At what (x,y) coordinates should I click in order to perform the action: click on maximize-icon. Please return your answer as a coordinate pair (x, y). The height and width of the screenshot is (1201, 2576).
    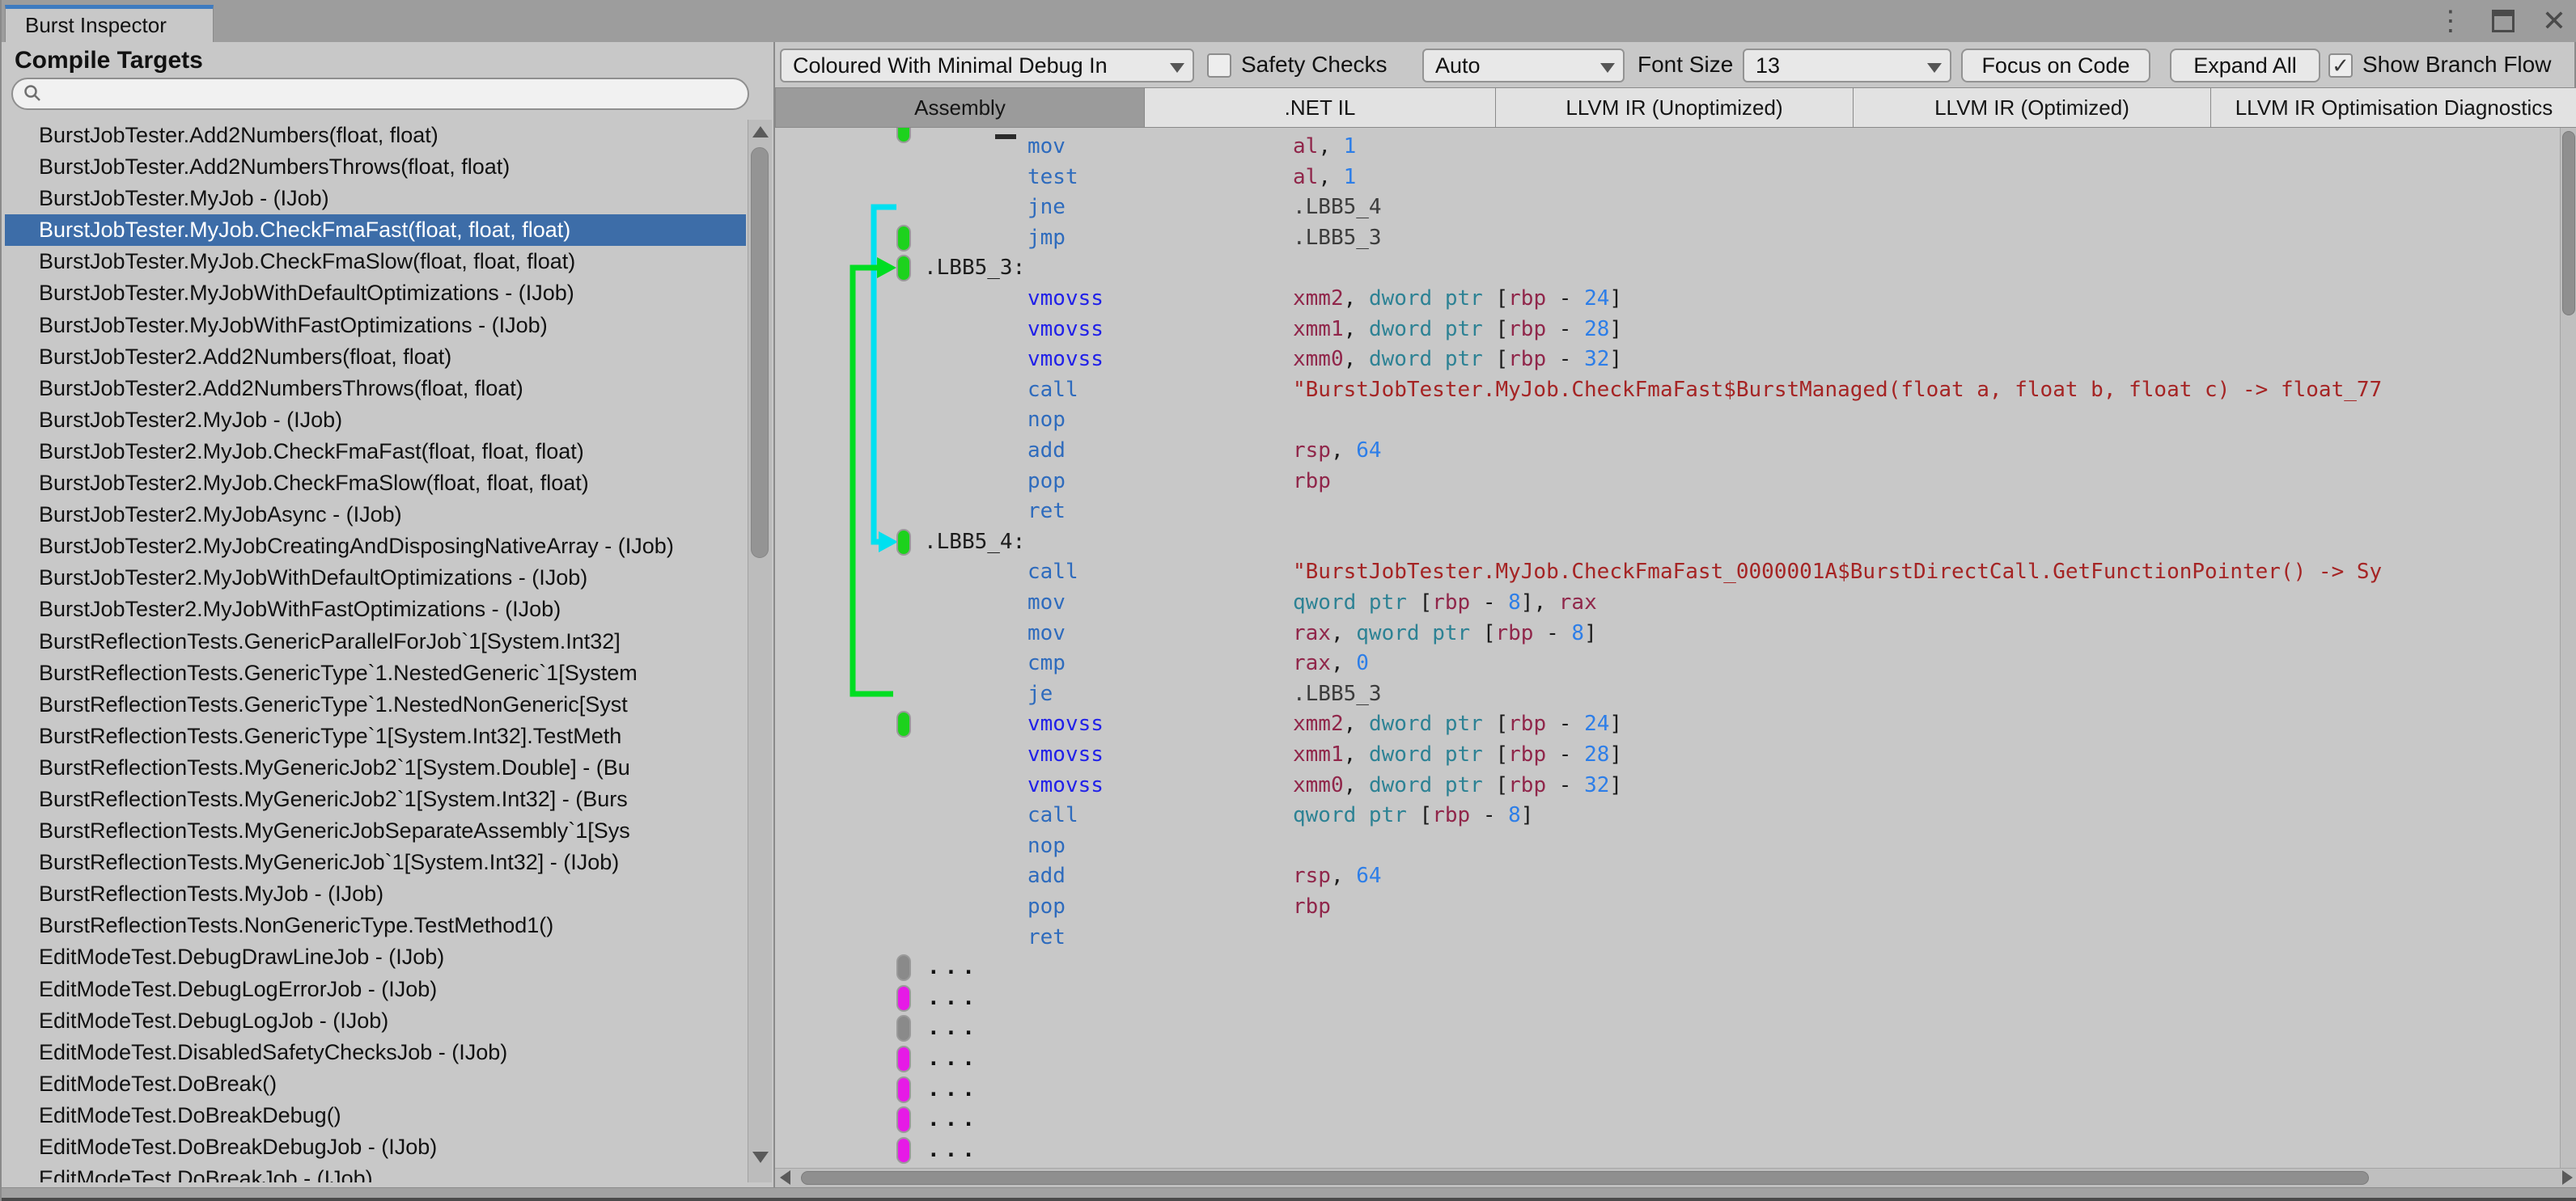
    Looking at the image, I should click on (2503, 21).